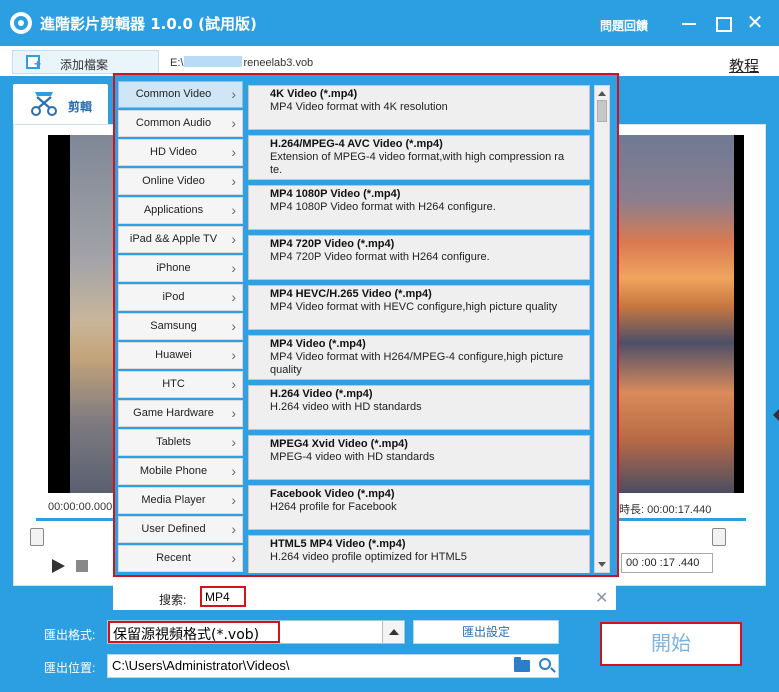 Image resolution: width=779 pixels, height=692 pixels. Describe the element at coordinates (201, 665) in the screenshot. I see `output-location-value: C:\Users\Administrator\Videos\` at that location.